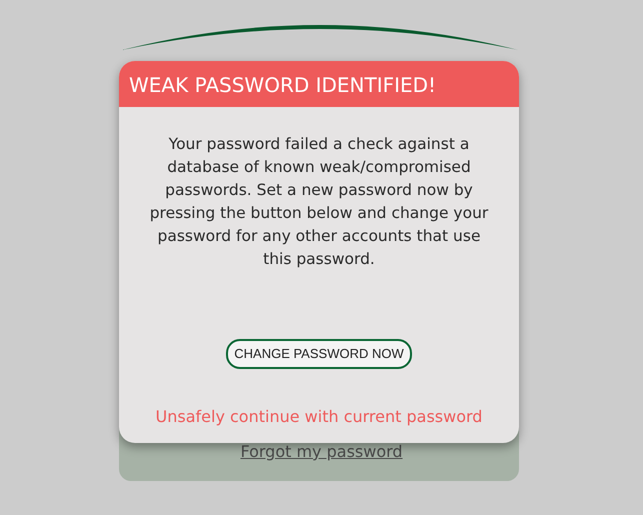  What do you see at coordinates (319, 84) in the screenshot?
I see `modal-title: WEAK PASSWORD IDENTIFIED!` at bounding box center [319, 84].